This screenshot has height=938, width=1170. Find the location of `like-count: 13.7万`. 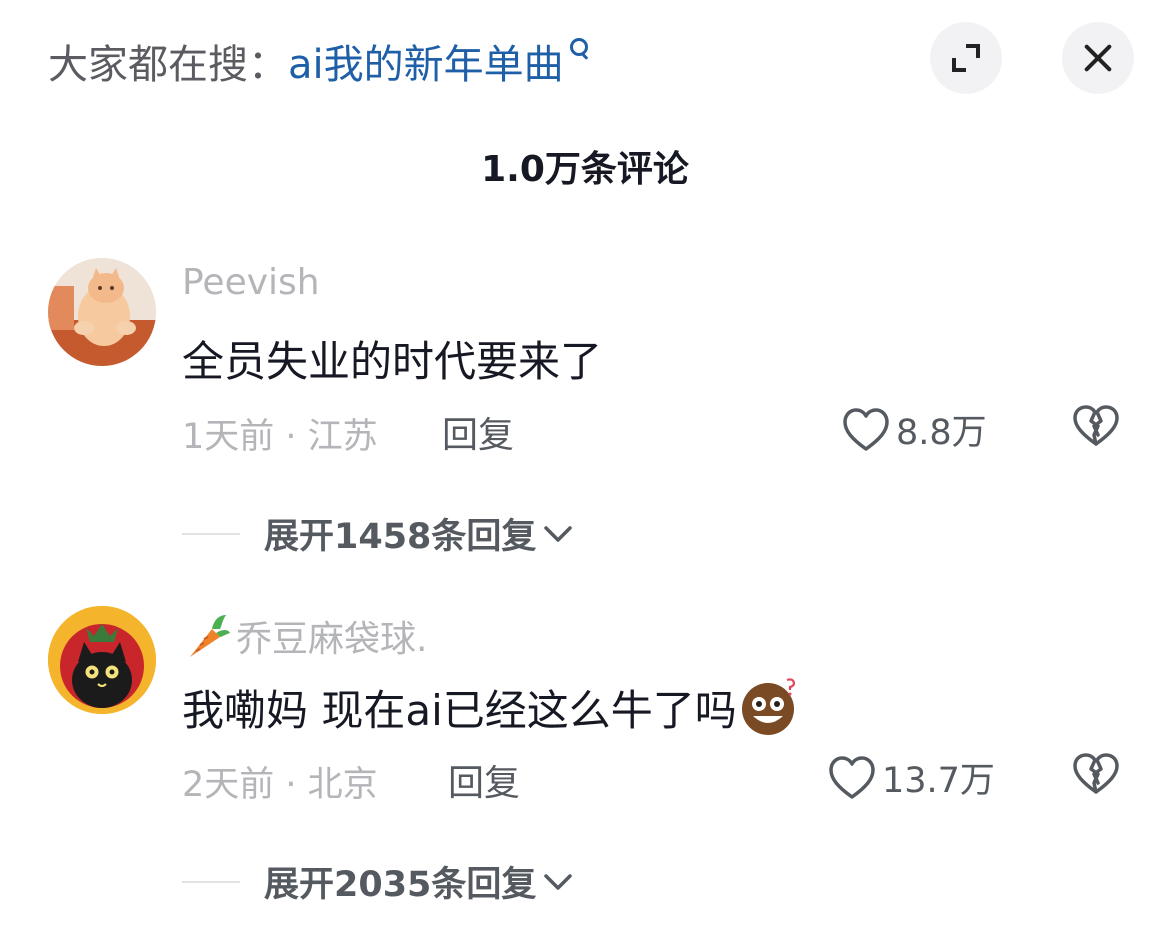

like-count: 13.7万 is located at coordinates (938, 781).